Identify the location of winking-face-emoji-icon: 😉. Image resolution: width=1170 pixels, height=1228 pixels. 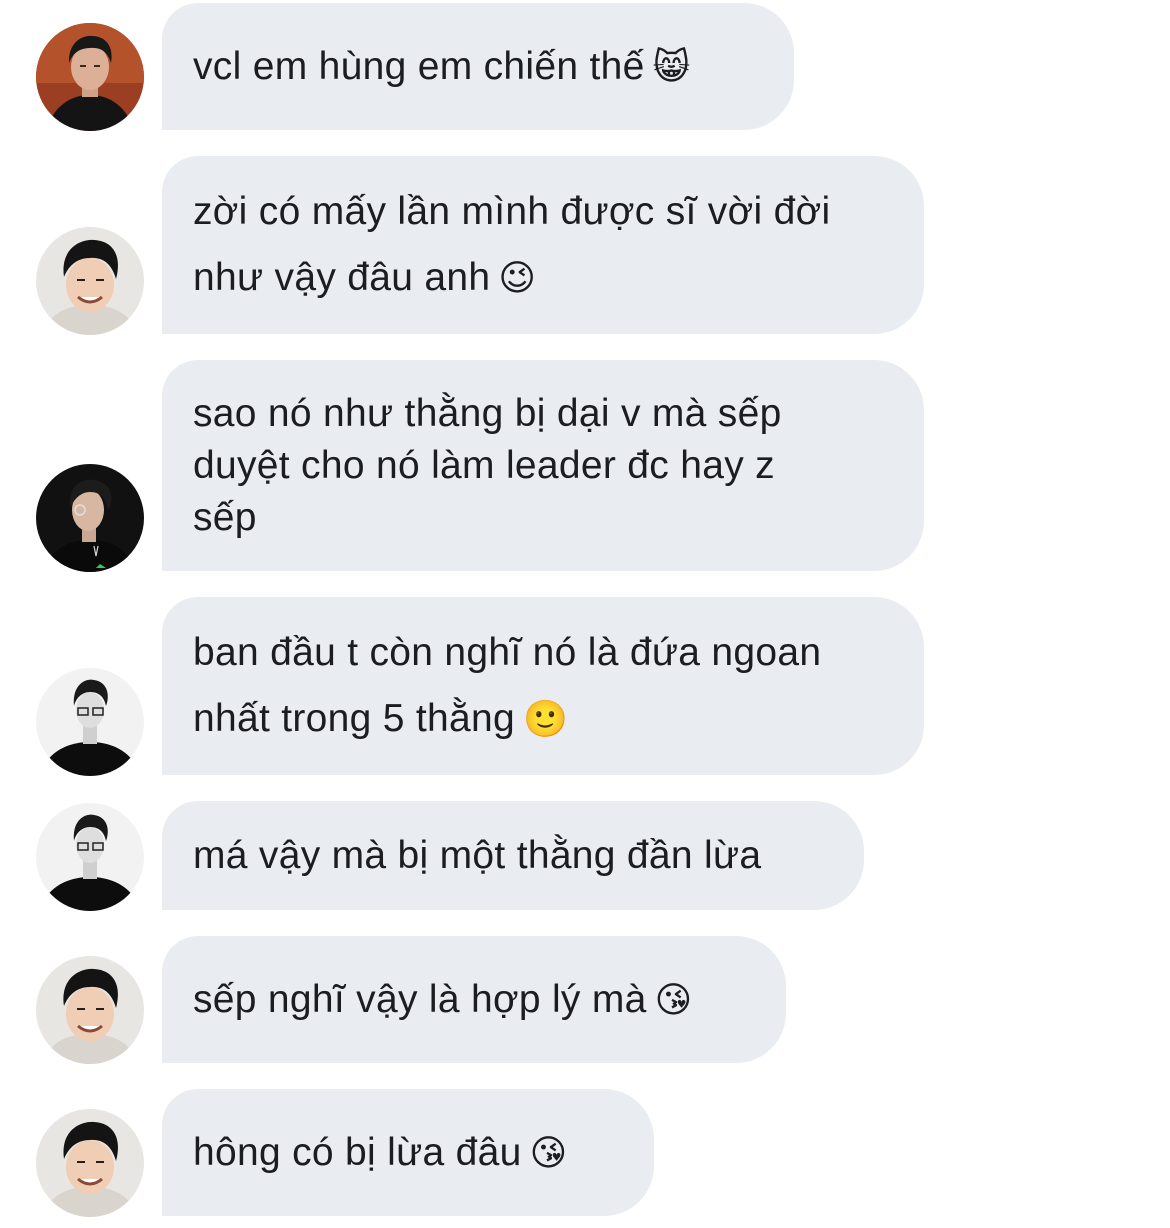
(517, 277).